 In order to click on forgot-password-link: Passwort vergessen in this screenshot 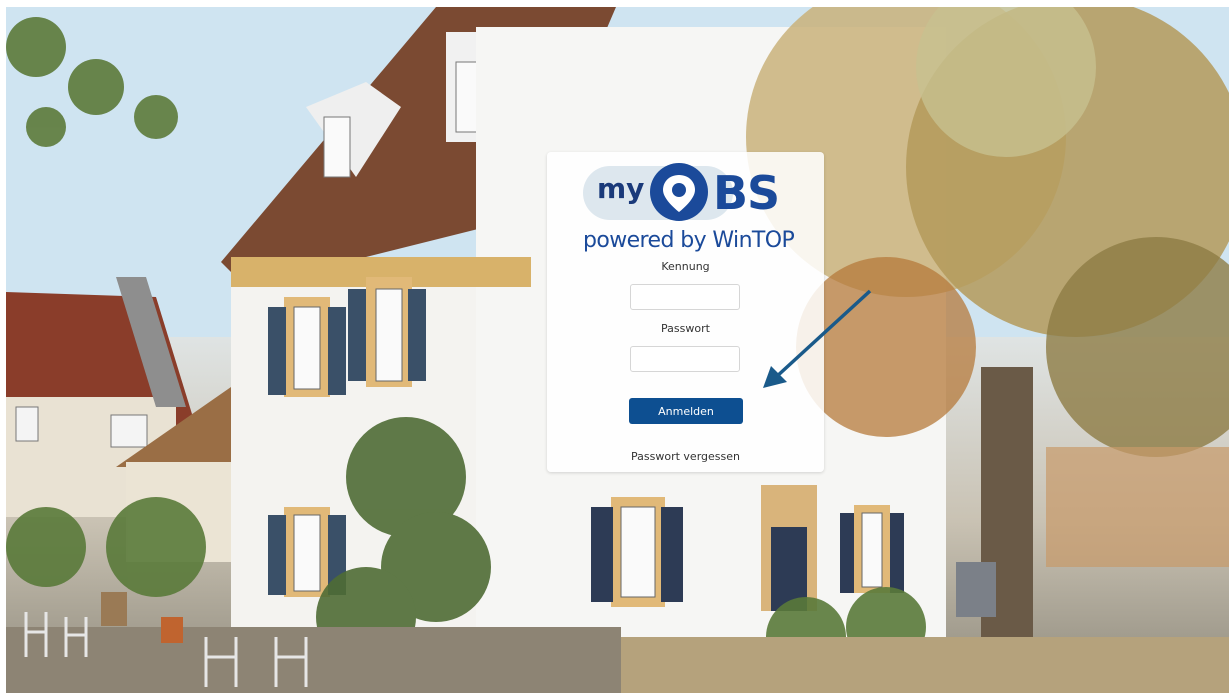, I will do `click(685, 456)`.